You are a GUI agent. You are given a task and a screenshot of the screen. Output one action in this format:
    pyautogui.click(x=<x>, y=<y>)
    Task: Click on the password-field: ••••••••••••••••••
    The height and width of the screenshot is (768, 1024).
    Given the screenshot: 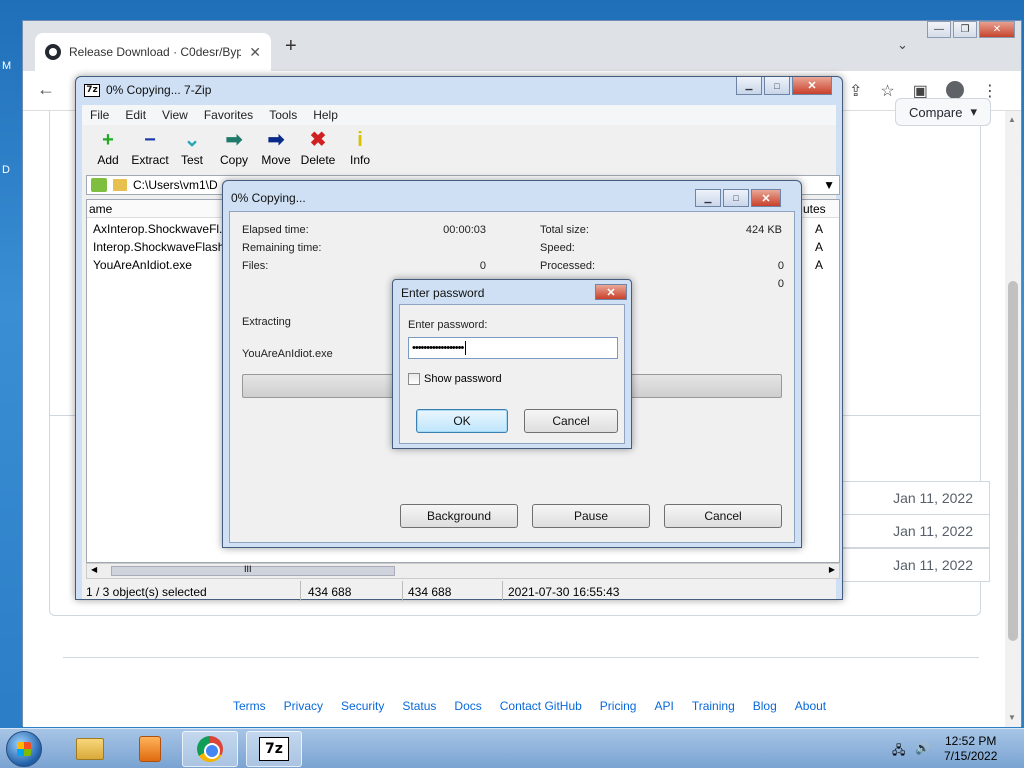 What is the action you would take?
    pyautogui.click(x=513, y=348)
    